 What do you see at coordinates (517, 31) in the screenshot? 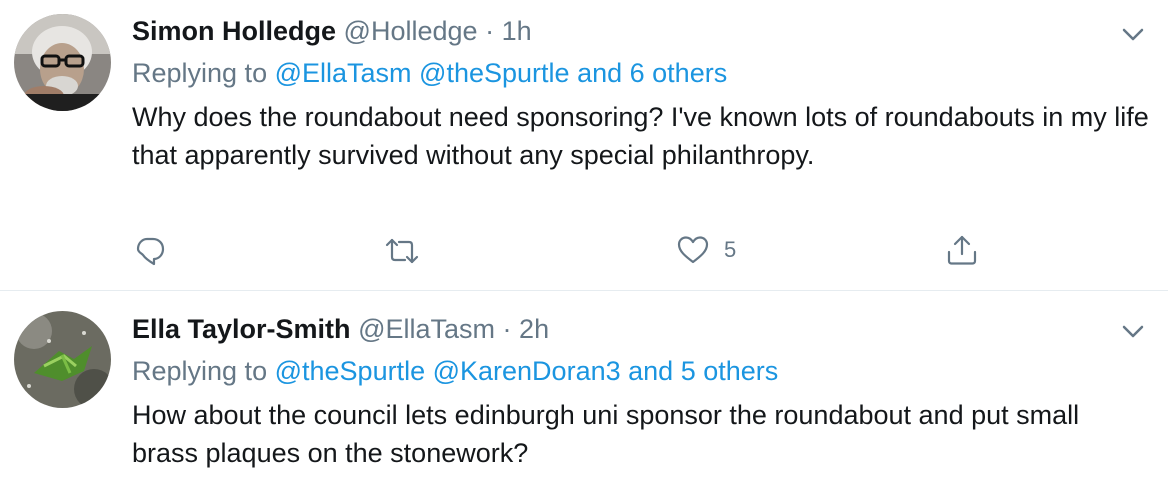
I see `timestamp: 1h` at bounding box center [517, 31].